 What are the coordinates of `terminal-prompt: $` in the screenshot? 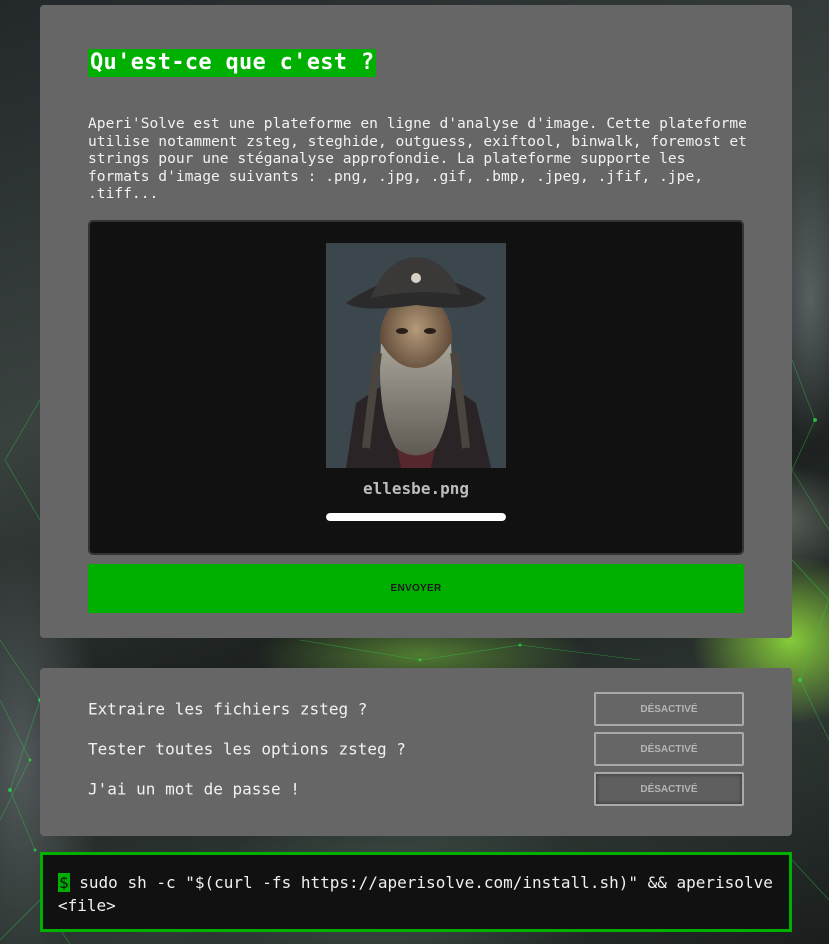 It's located at (64, 882).